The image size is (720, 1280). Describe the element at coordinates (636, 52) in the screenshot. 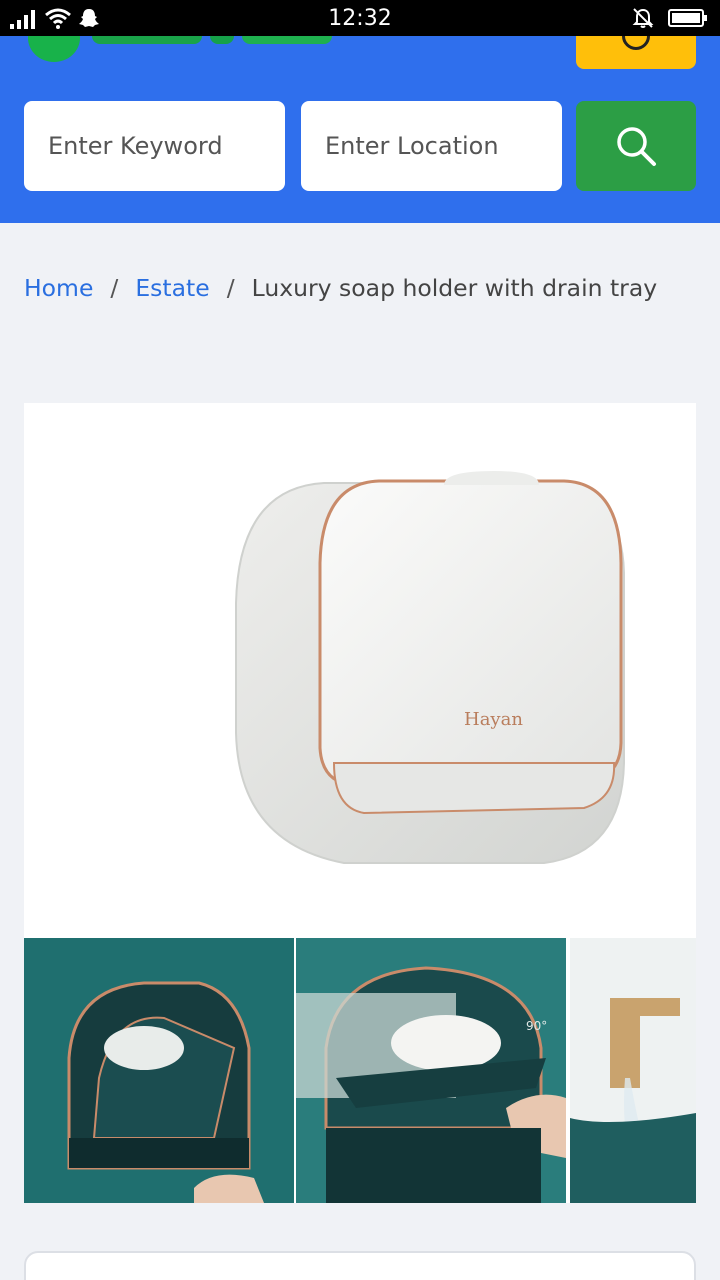

I see `menu-button` at that location.